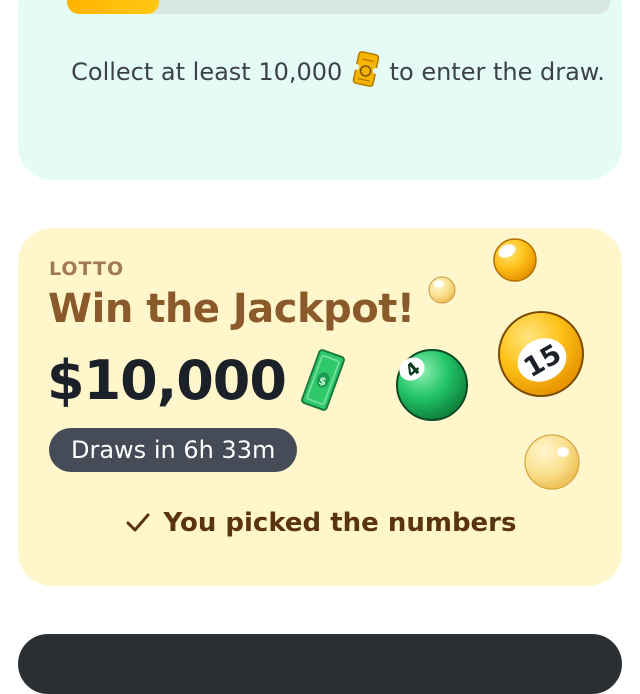 The image size is (640, 694). What do you see at coordinates (432, 385) in the screenshot?
I see `green-lotto-ball-4: 4` at bounding box center [432, 385].